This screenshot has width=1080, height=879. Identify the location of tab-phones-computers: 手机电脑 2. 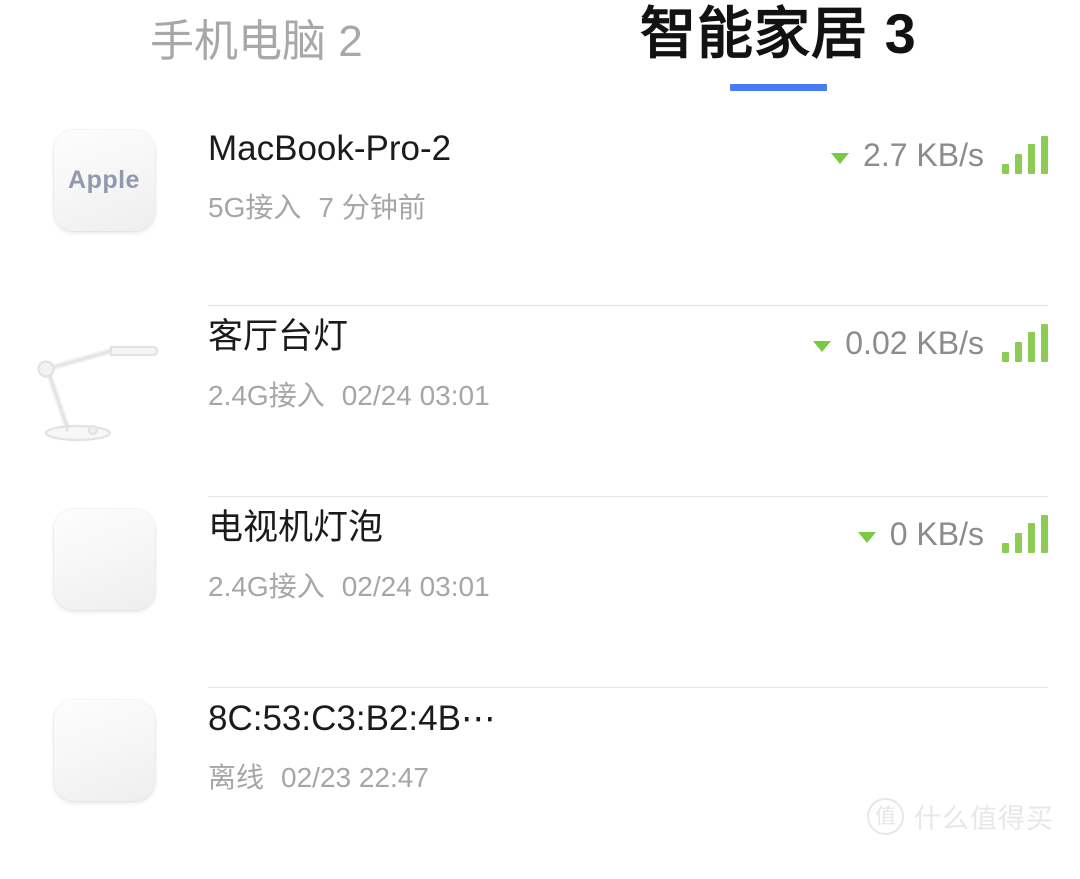
(256, 42).